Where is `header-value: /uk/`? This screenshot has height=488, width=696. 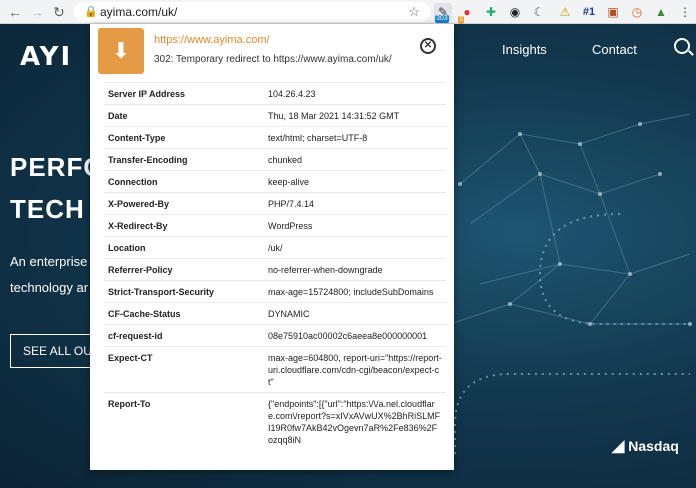
header-value: /uk/ is located at coordinates (355, 247).